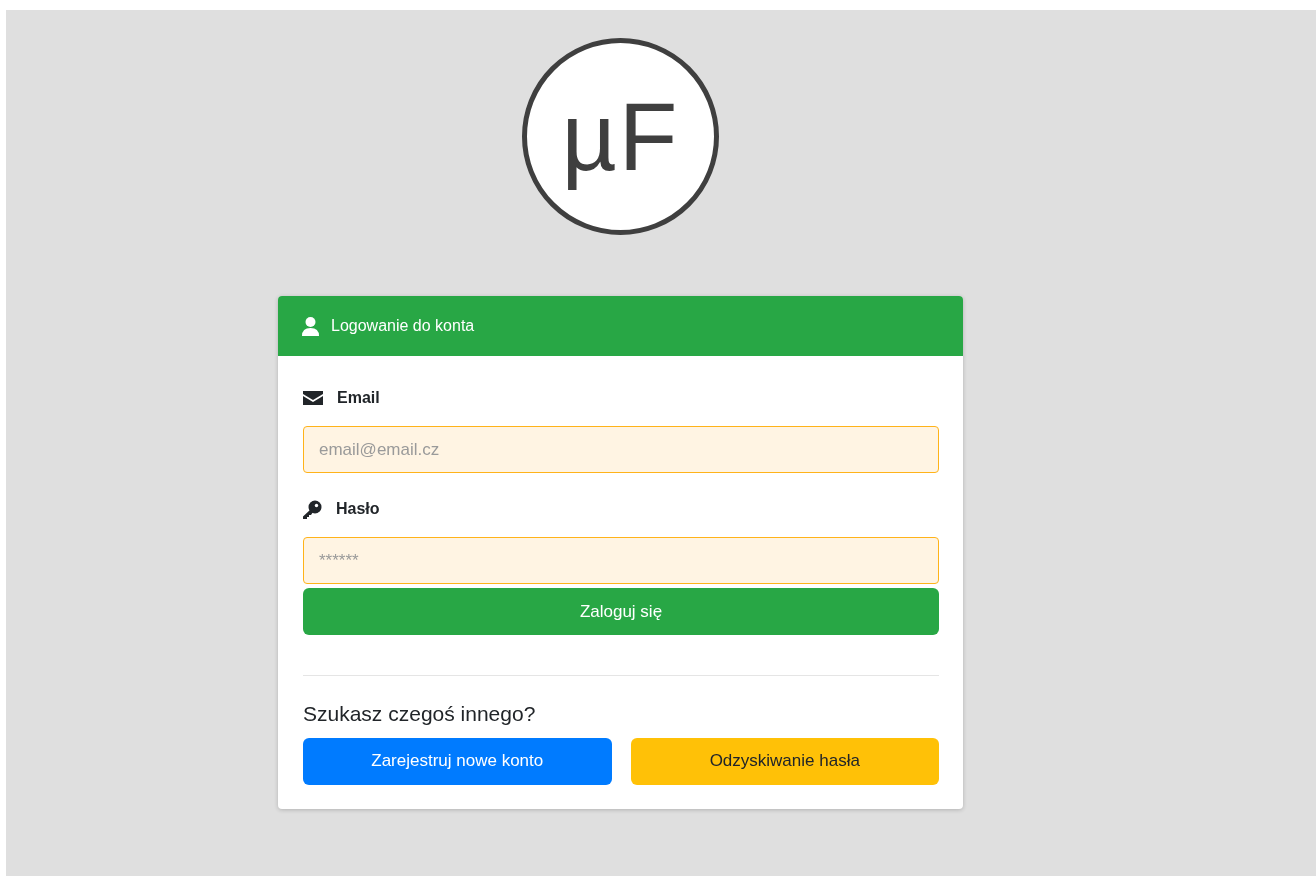  I want to click on login-button: Zaloguj się, so click(621, 611).